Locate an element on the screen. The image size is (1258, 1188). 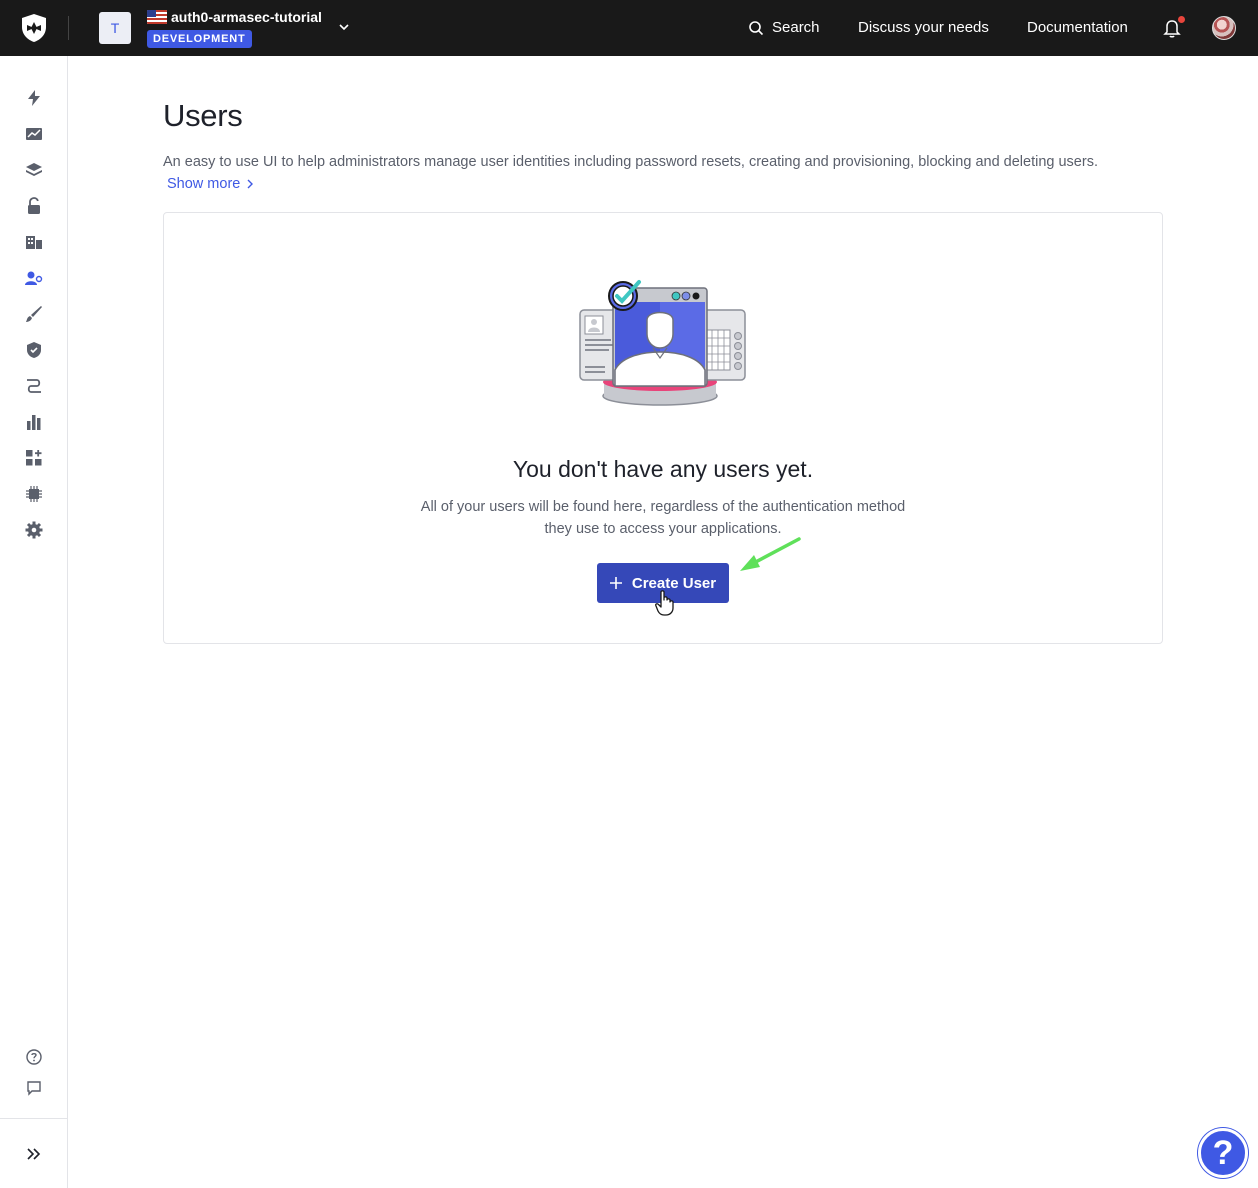
expand-icon is located at coordinates (34, 1154).